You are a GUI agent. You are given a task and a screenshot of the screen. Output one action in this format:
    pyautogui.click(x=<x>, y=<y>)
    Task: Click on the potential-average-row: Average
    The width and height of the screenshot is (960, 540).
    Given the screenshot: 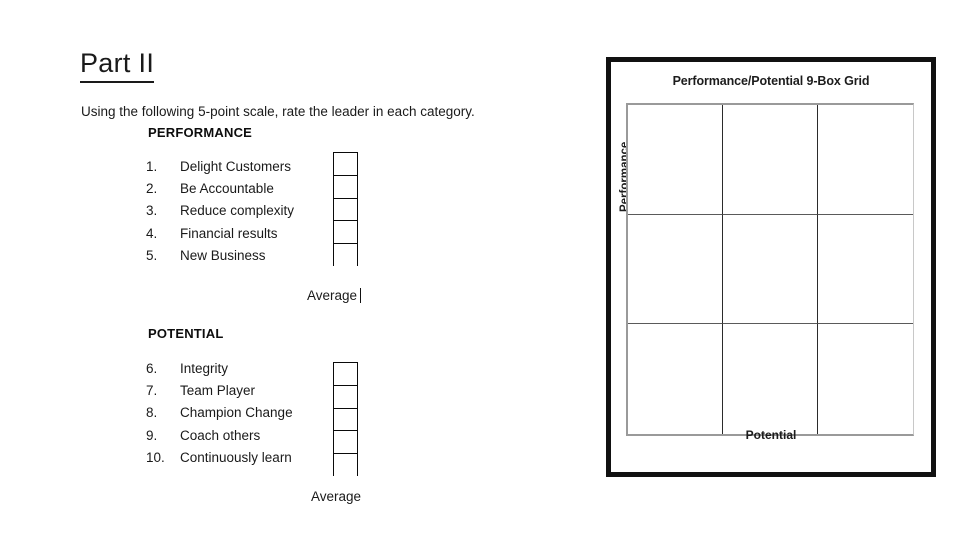 What is the action you would take?
    pyautogui.click(x=253, y=496)
    